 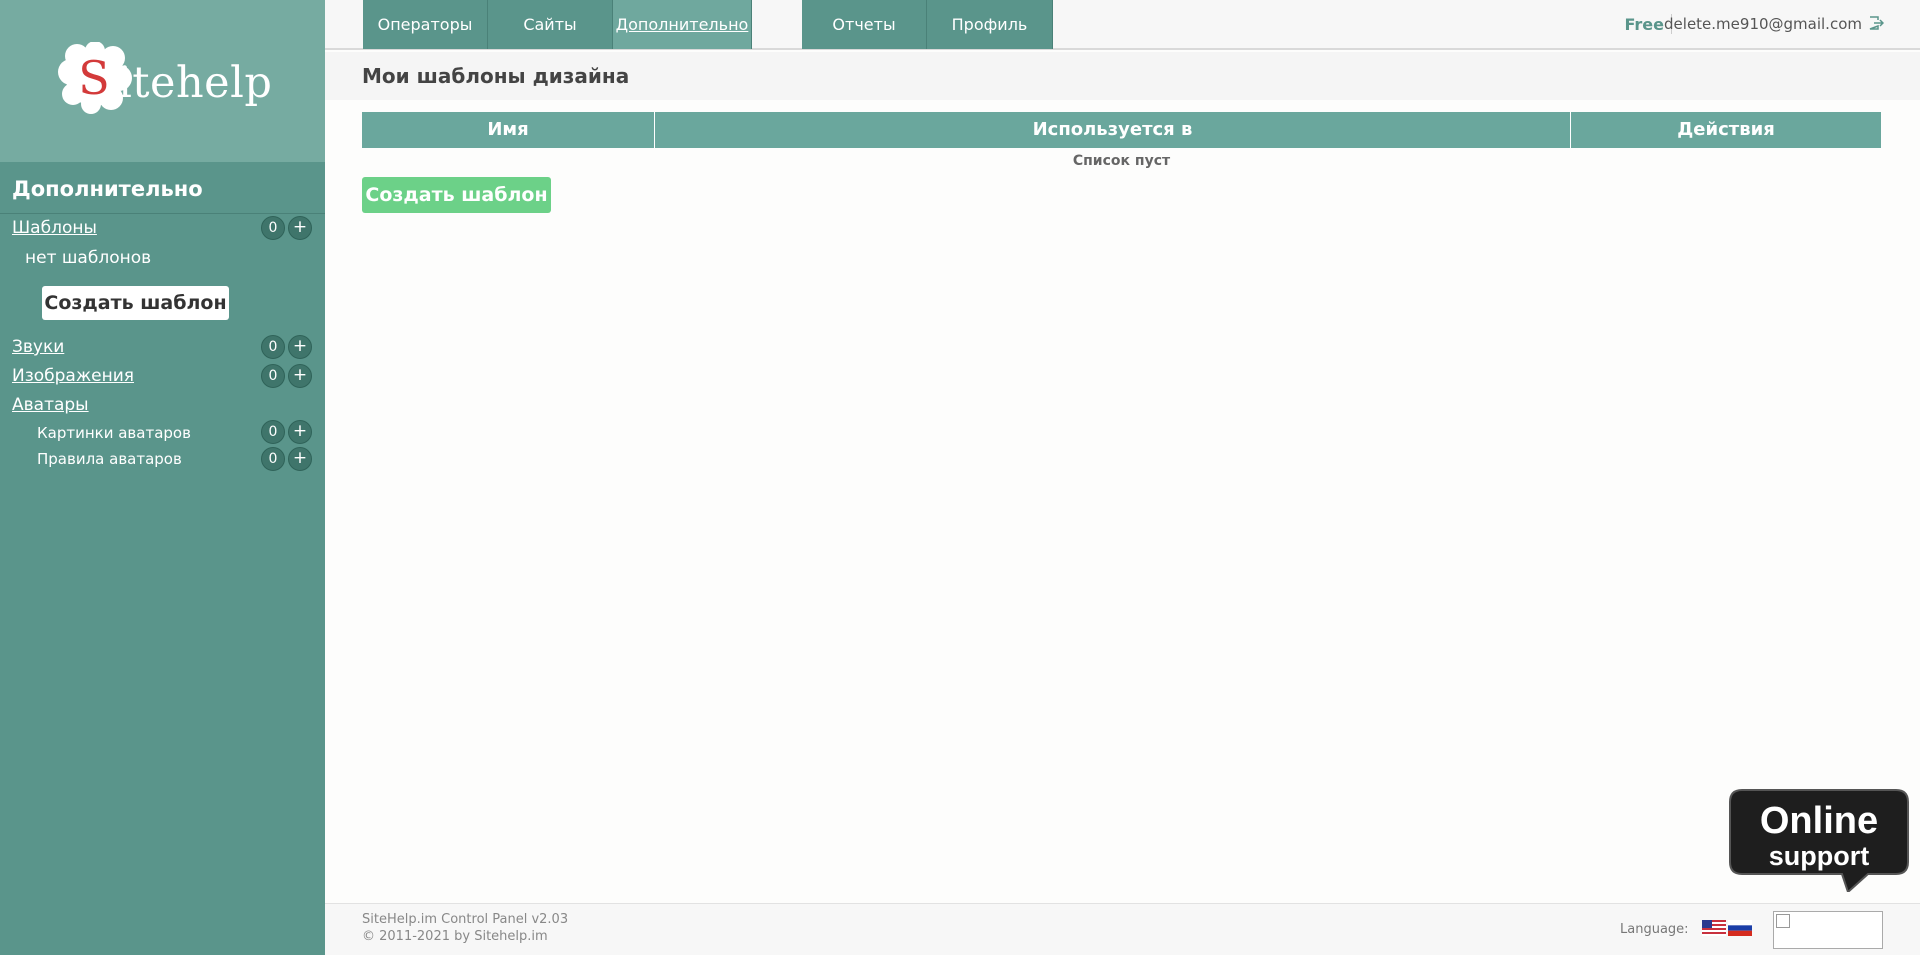 I want to click on logo-letter: S, so click(x=94, y=78).